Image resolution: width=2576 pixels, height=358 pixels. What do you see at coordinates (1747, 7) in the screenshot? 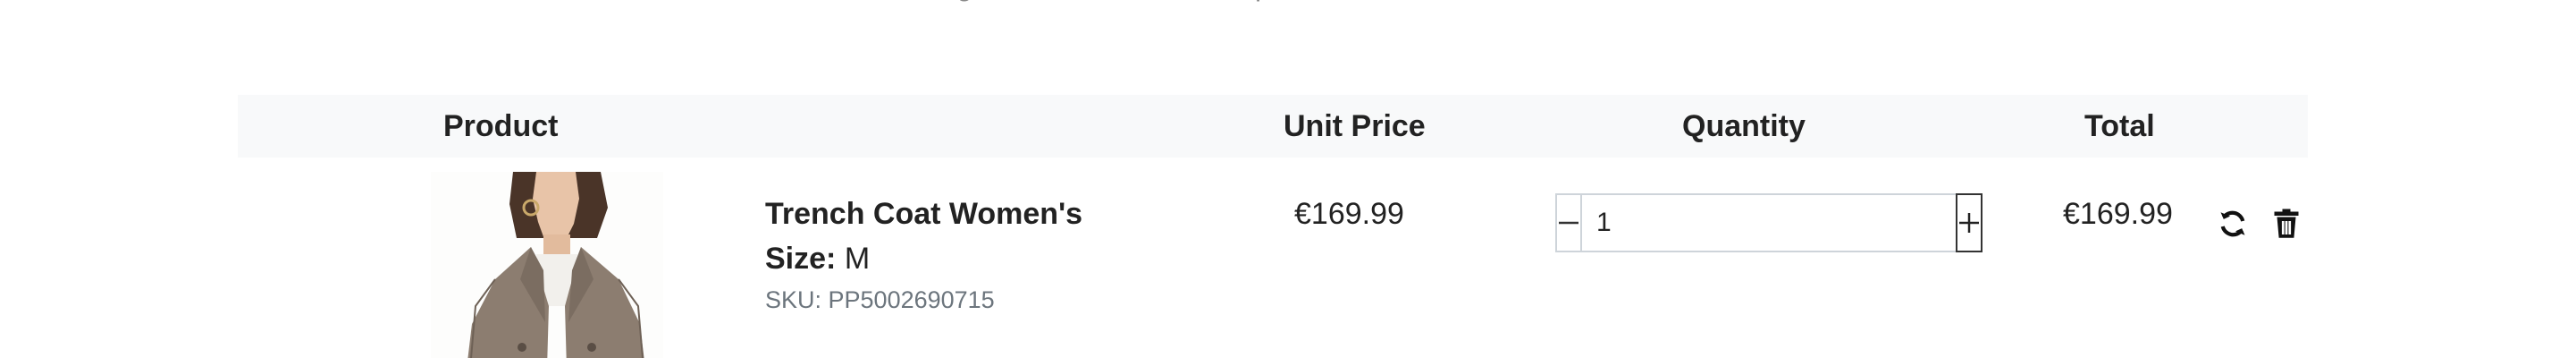
I see `nav-item-contact: Contact` at bounding box center [1747, 7].